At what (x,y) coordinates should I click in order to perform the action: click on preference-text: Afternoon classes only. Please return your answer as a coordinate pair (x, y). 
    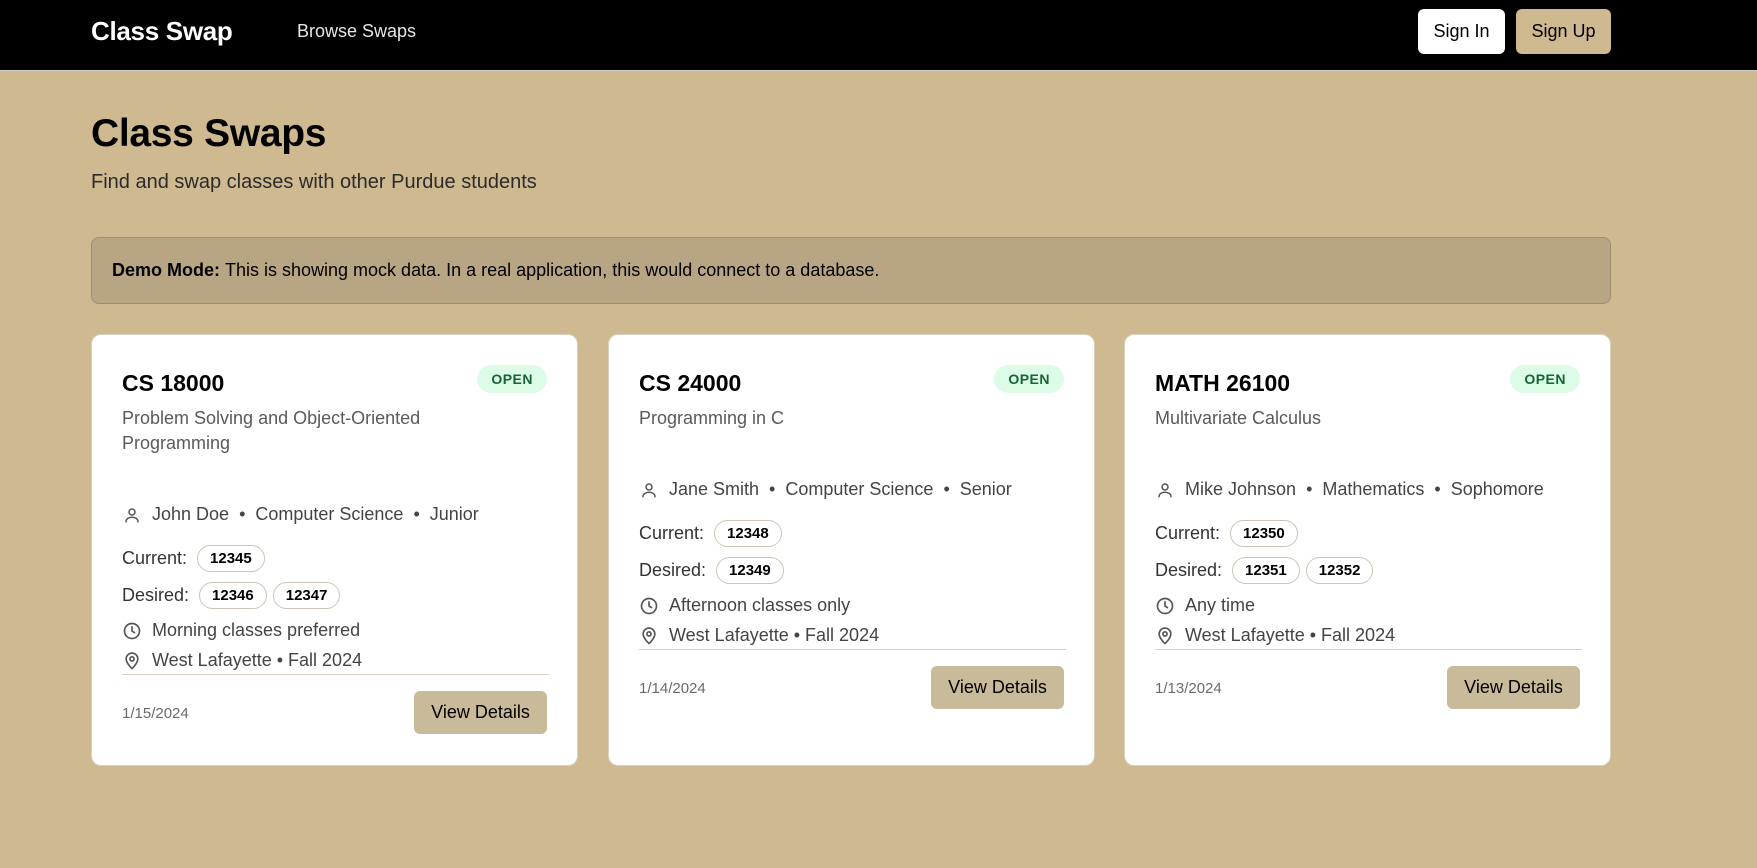
    Looking at the image, I should click on (760, 605).